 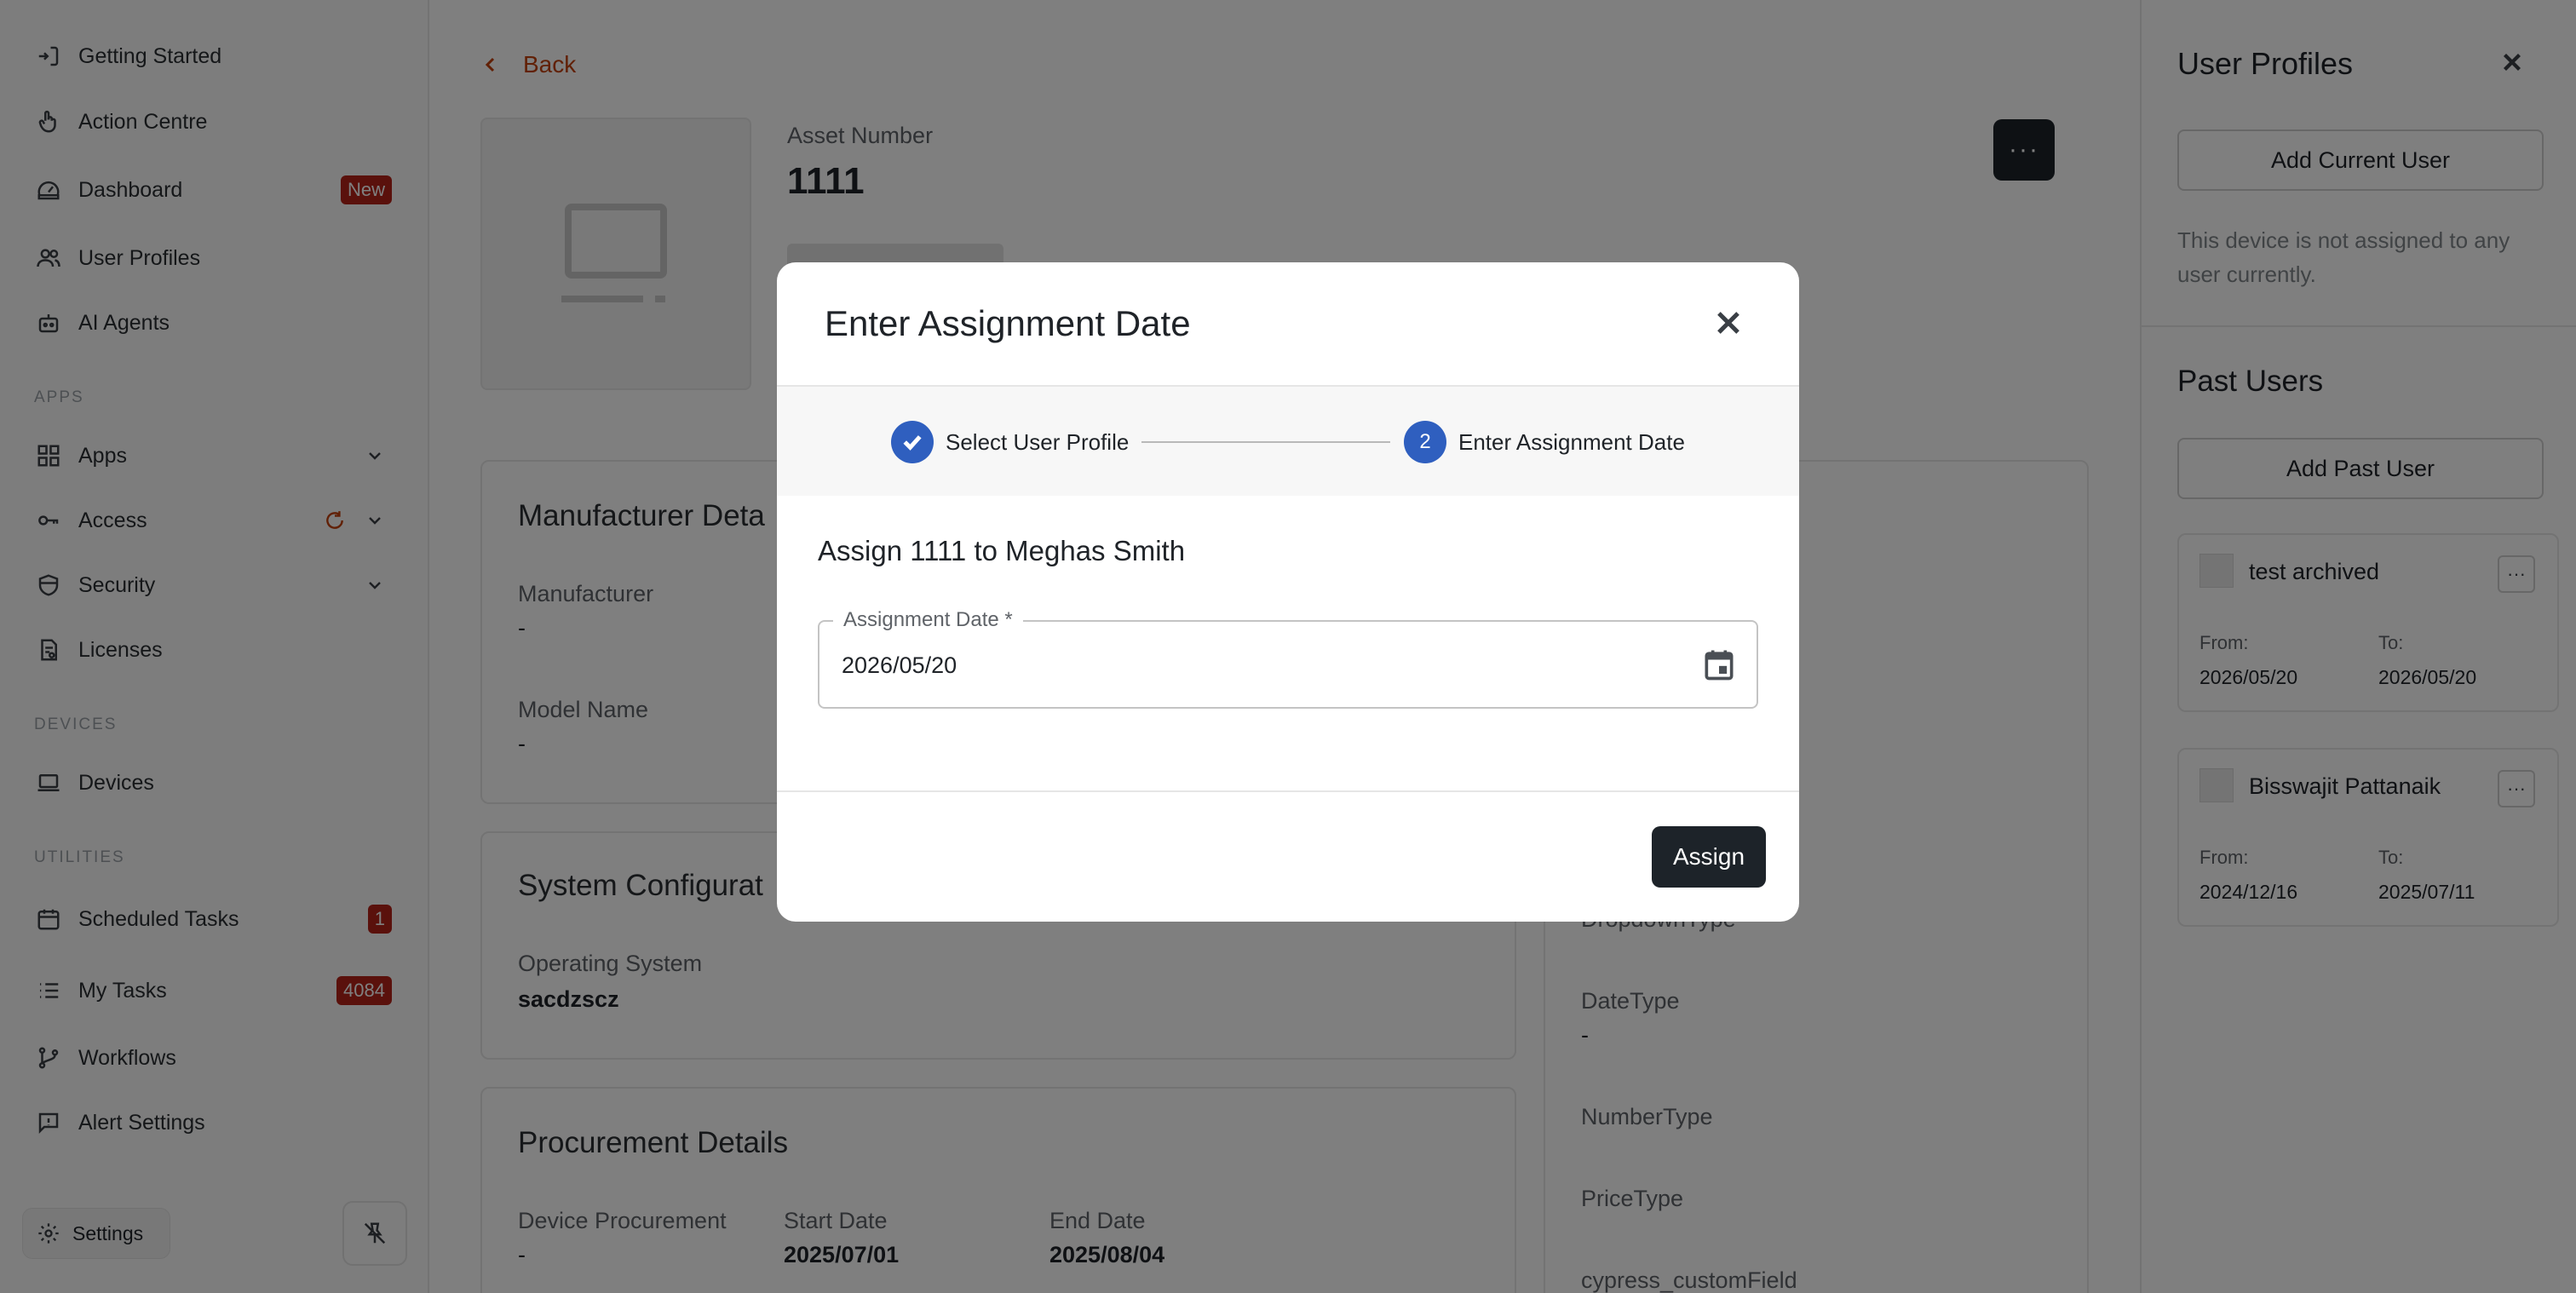 I want to click on step-complete-indicator, so click(x=913, y=442).